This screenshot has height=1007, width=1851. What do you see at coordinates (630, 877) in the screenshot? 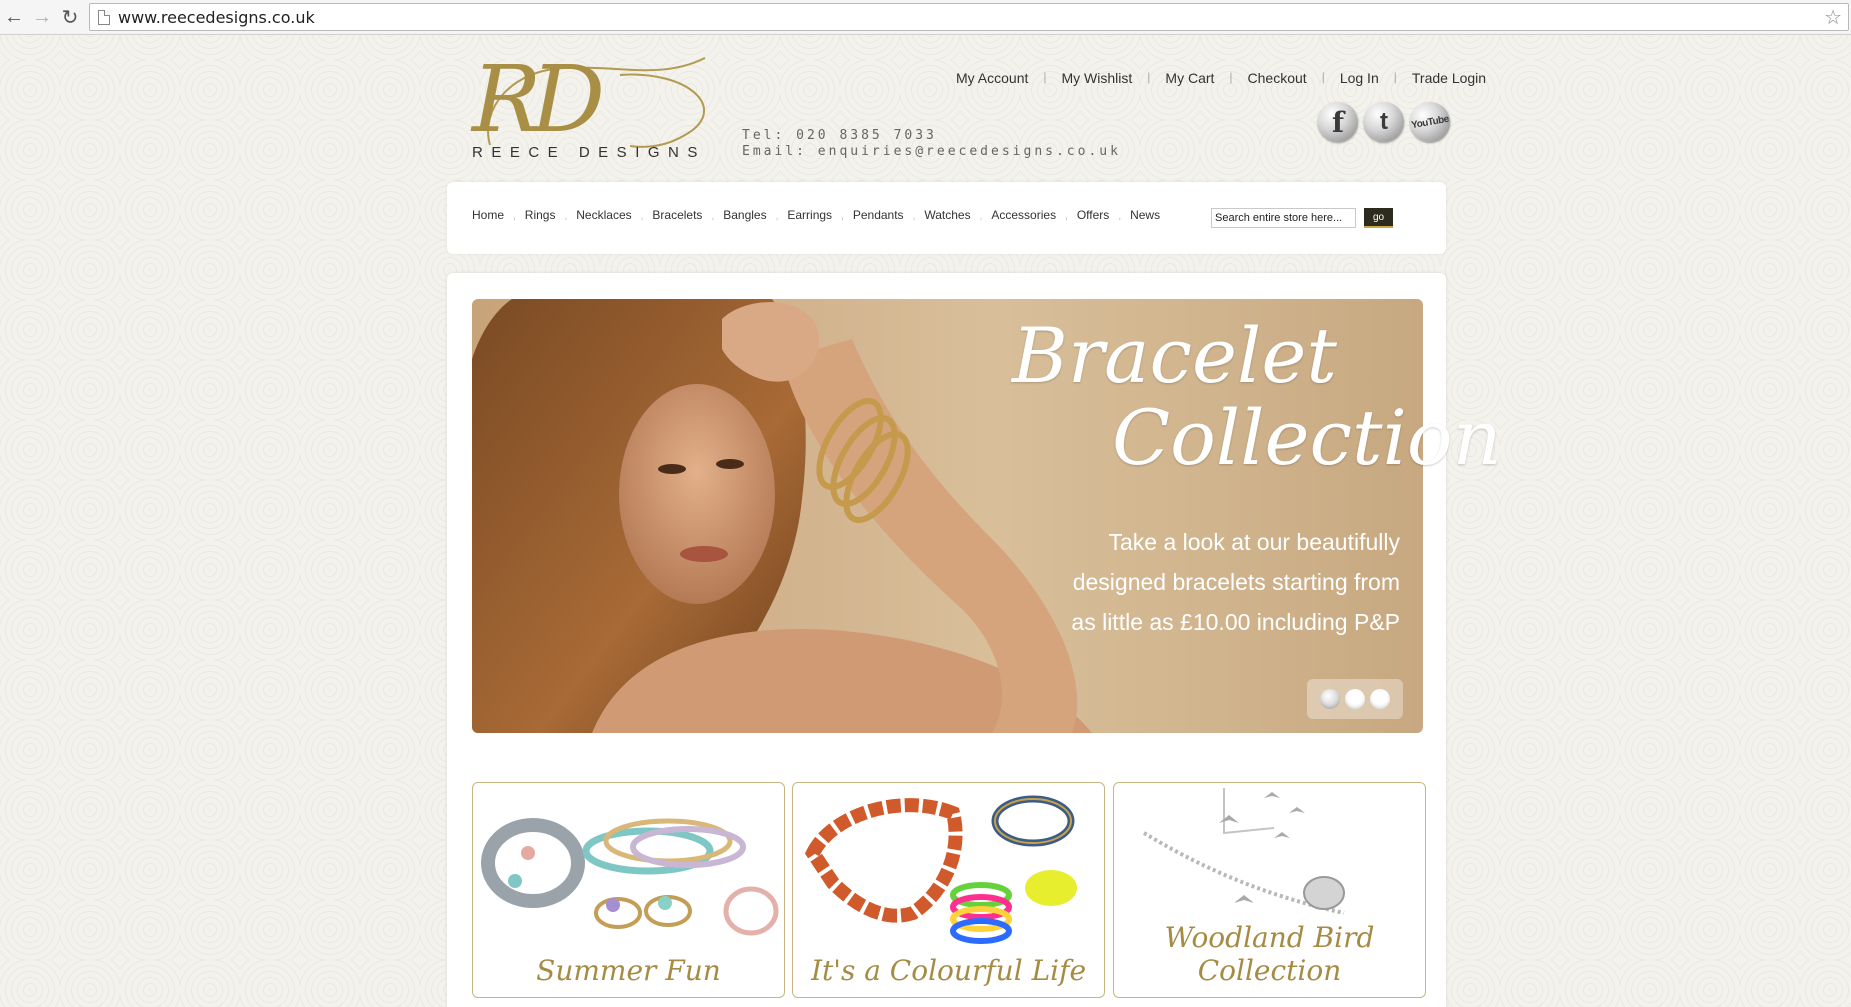
I see `bangles-image` at bounding box center [630, 877].